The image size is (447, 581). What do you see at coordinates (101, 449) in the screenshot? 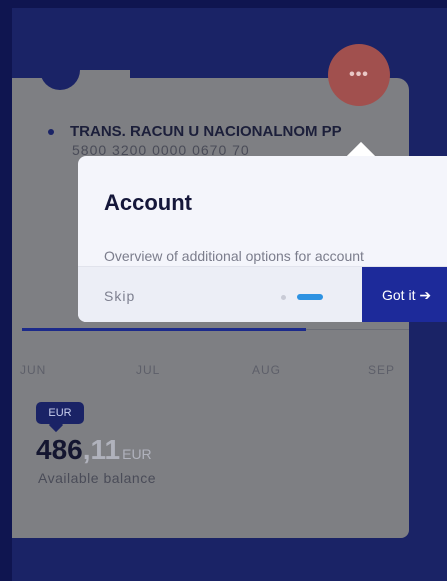
I see `balance-decimal: ,11` at bounding box center [101, 449].